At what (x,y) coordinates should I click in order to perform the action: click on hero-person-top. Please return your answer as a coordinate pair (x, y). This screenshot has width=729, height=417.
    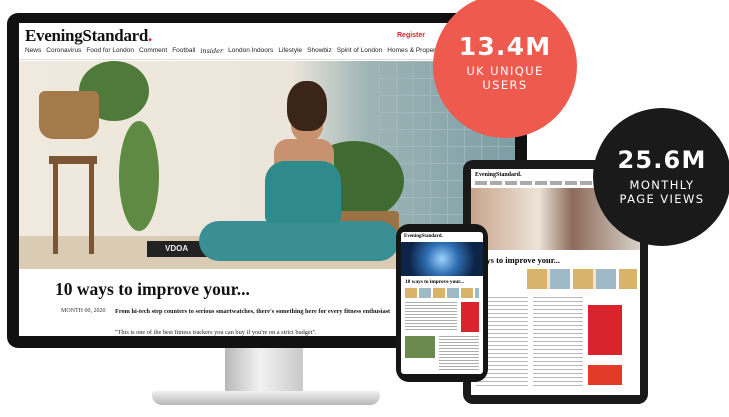
    Looking at the image, I should click on (303, 192).